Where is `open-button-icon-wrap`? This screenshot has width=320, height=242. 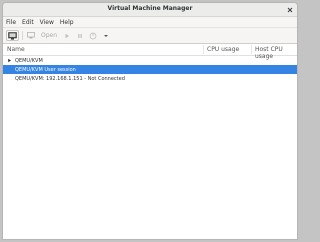 open-button-icon-wrap is located at coordinates (31, 35).